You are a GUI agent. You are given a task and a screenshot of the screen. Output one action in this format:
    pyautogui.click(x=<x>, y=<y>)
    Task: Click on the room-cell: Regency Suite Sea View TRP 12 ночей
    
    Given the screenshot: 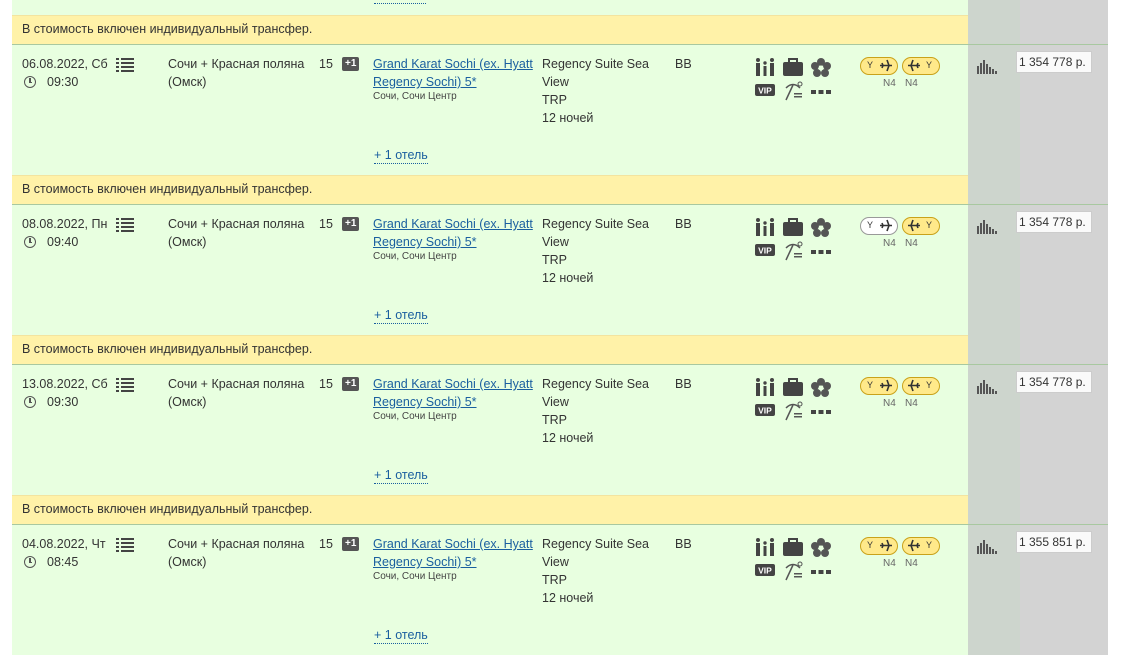 What is the action you would take?
    pyautogui.click(x=602, y=251)
    